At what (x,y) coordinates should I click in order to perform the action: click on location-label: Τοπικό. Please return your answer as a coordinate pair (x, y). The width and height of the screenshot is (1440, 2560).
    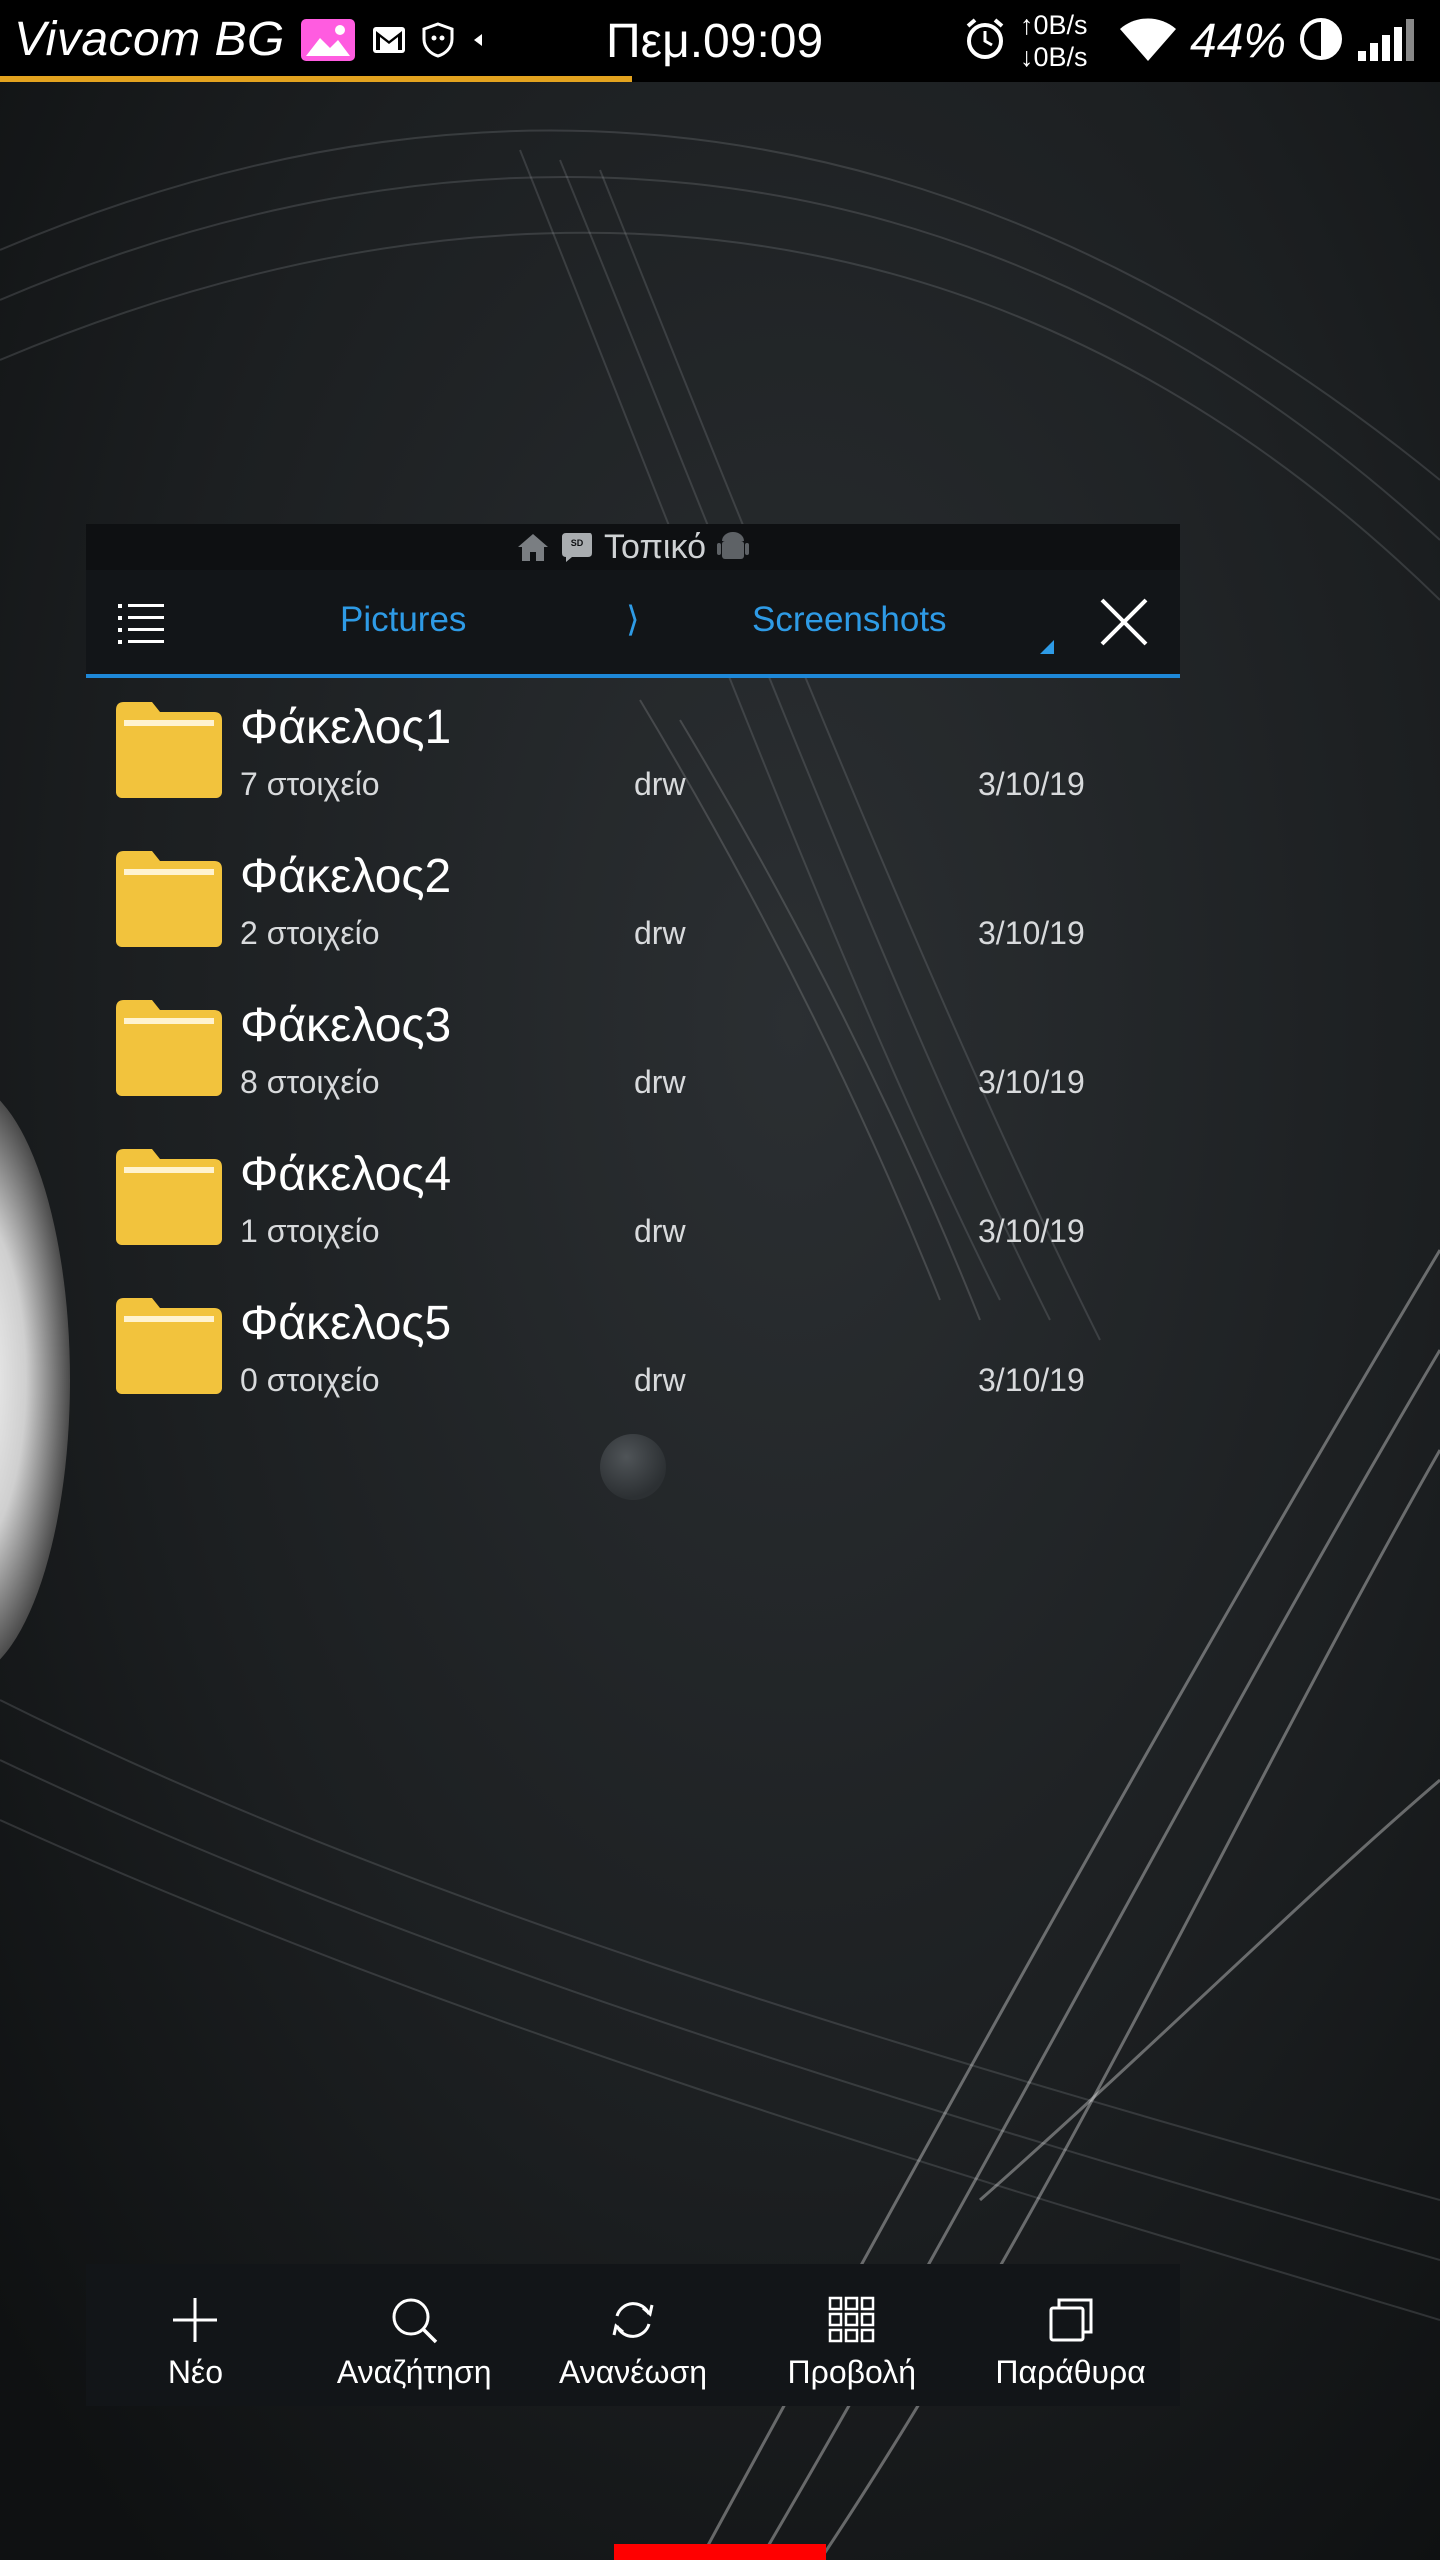
    Looking at the image, I should click on (655, 547).